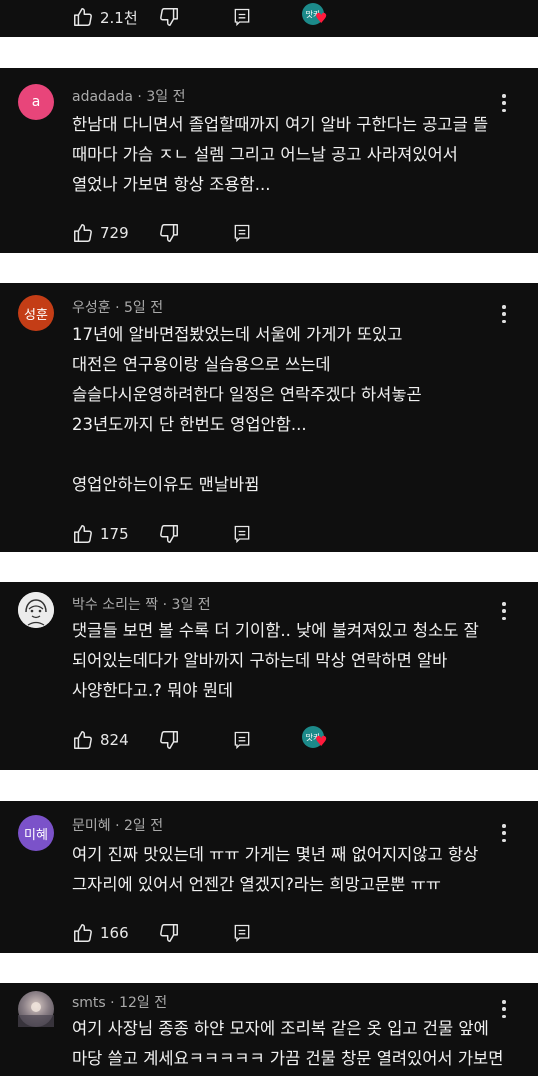 The width and height of the screenshot is (538, 1076). Describe the element at coordinates (36, 313) in the screenshot. I see `avatar: 성훈` at that location.